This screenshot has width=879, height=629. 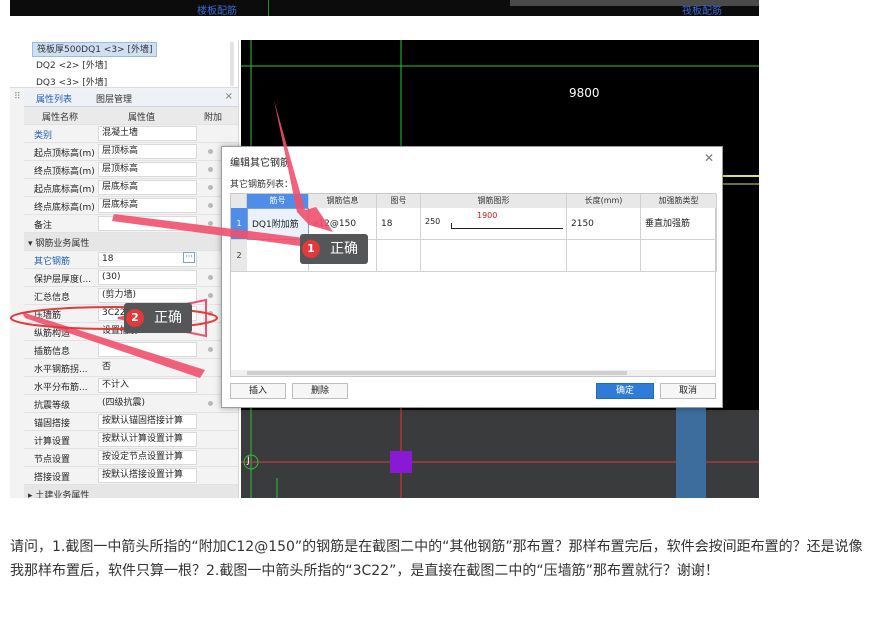 I want to click on annotation-text-2: 正确, so click(x=168, y=318).